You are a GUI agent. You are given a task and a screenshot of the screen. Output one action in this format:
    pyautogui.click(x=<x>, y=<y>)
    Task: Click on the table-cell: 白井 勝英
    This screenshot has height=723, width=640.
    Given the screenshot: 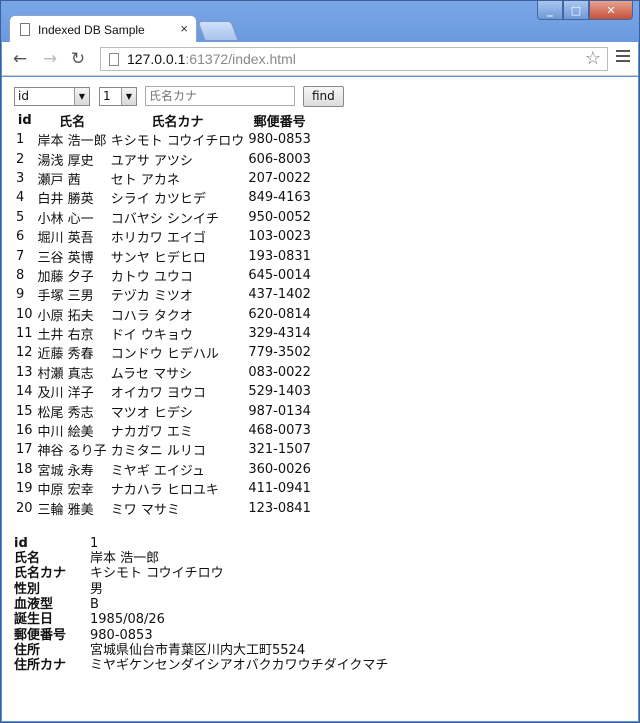 What is the action you would take?
    pyautogui.click(x=65, y=200)
    